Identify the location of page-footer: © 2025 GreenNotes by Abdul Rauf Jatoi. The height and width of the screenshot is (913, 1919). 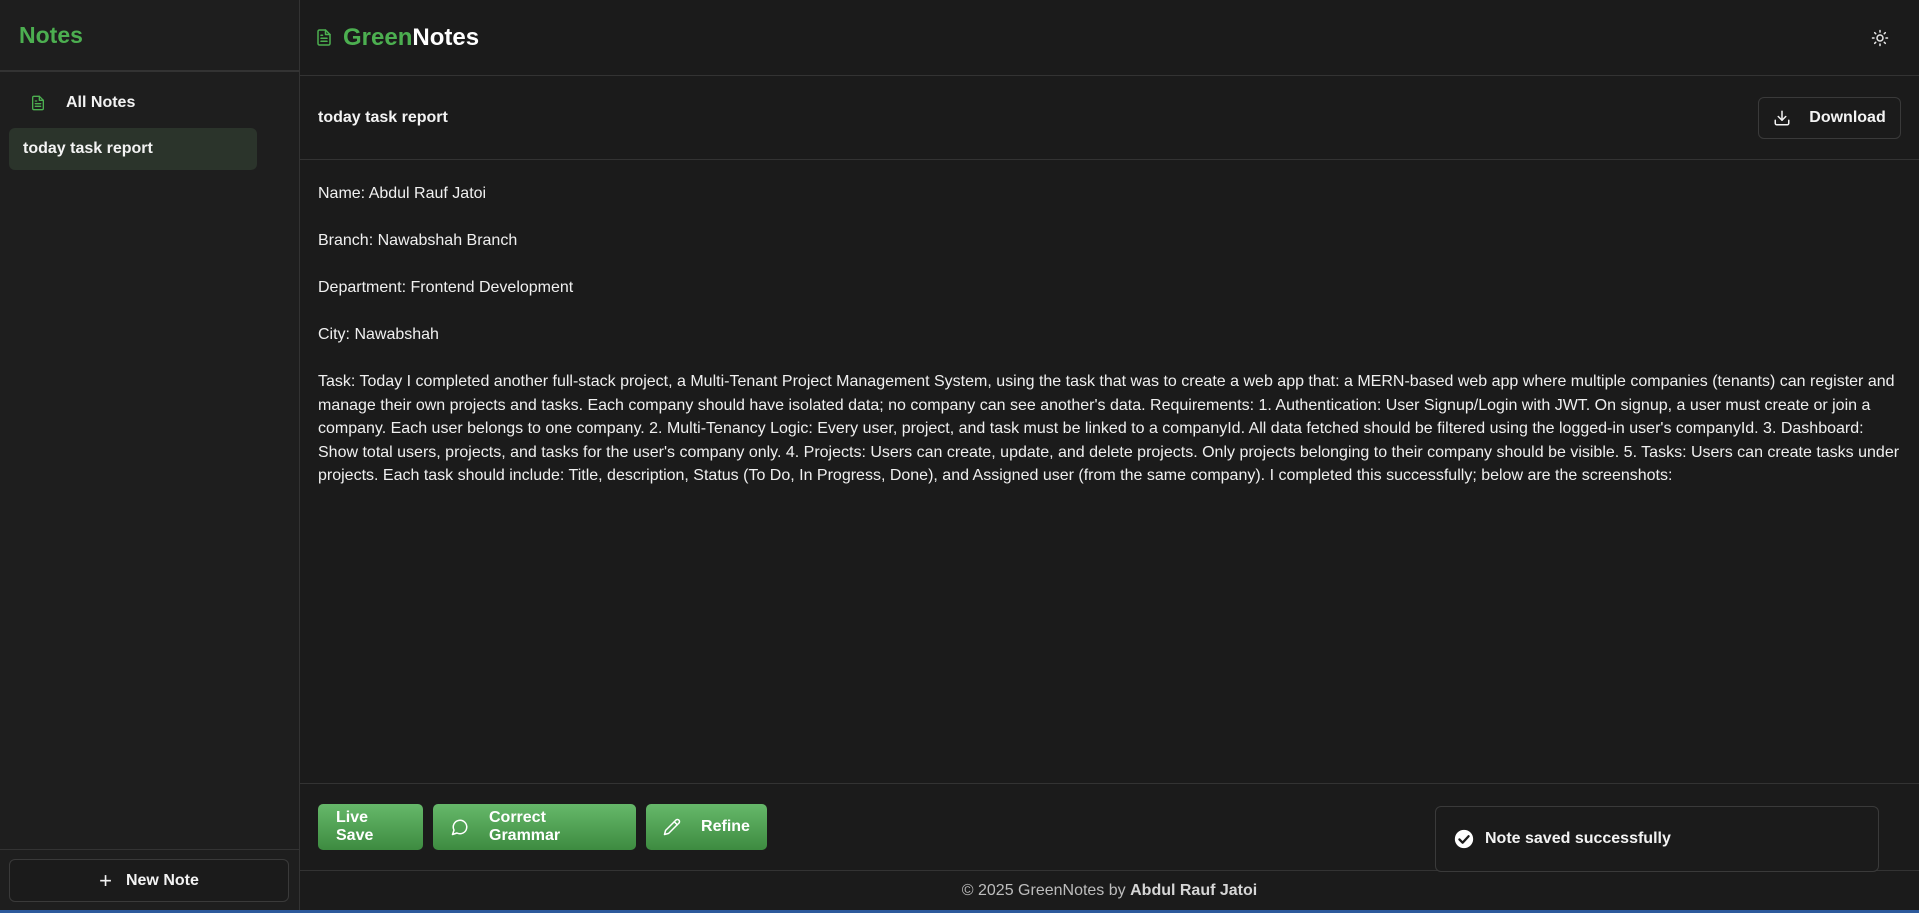
(1109, 890).